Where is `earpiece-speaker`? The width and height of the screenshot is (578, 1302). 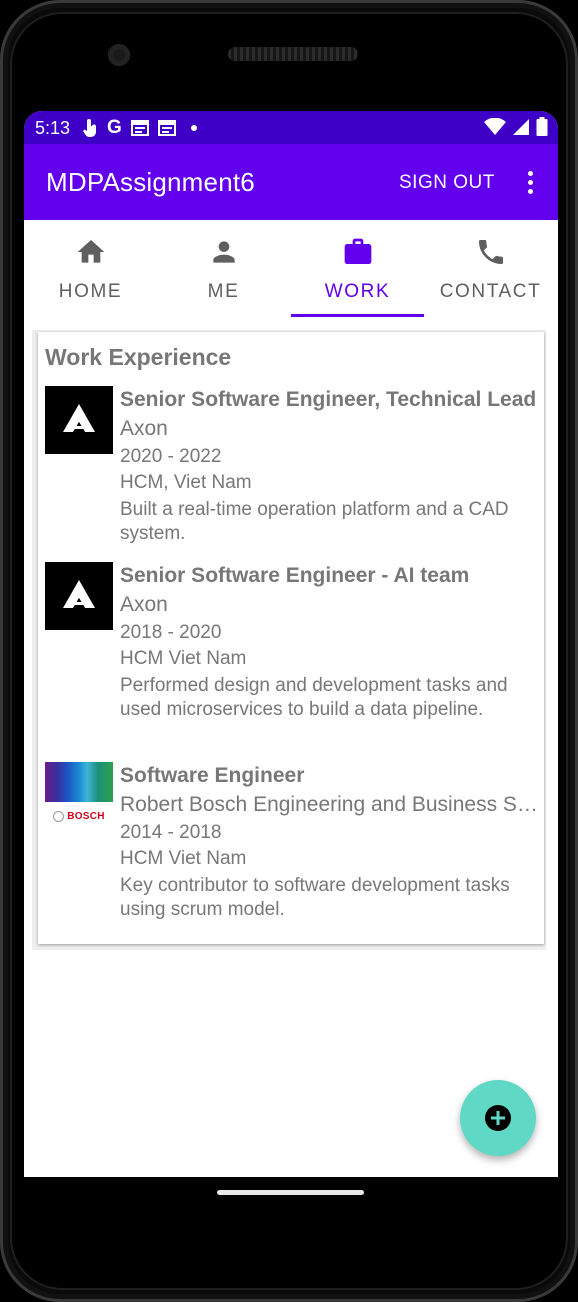 earpiece-speaker is located at coordinates (293, 54).